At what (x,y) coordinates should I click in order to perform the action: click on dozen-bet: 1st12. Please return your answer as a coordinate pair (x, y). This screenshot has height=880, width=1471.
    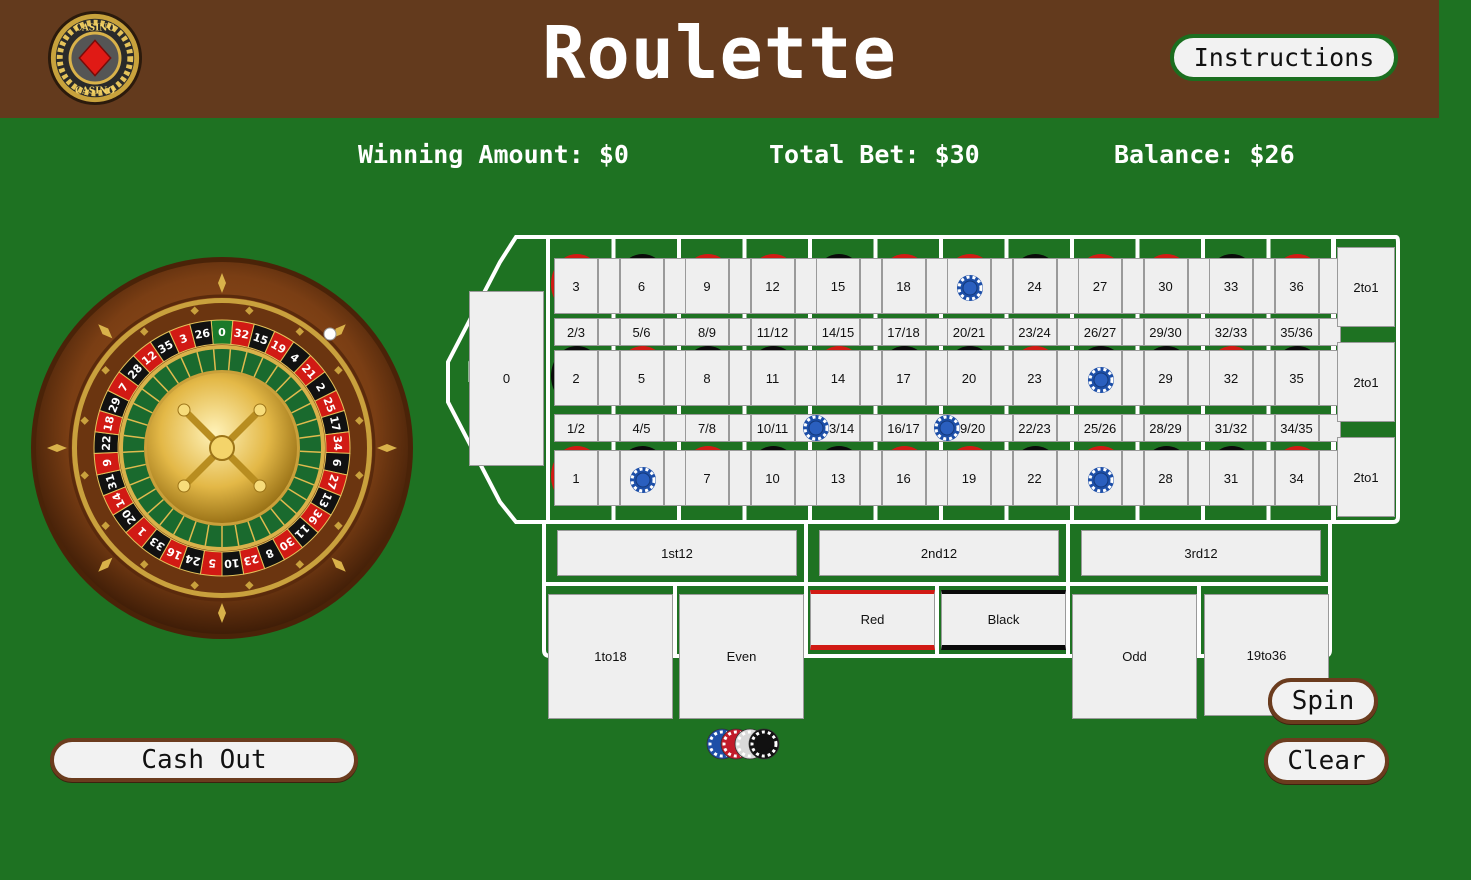
    Looking at the image, I should click on (677, 553).